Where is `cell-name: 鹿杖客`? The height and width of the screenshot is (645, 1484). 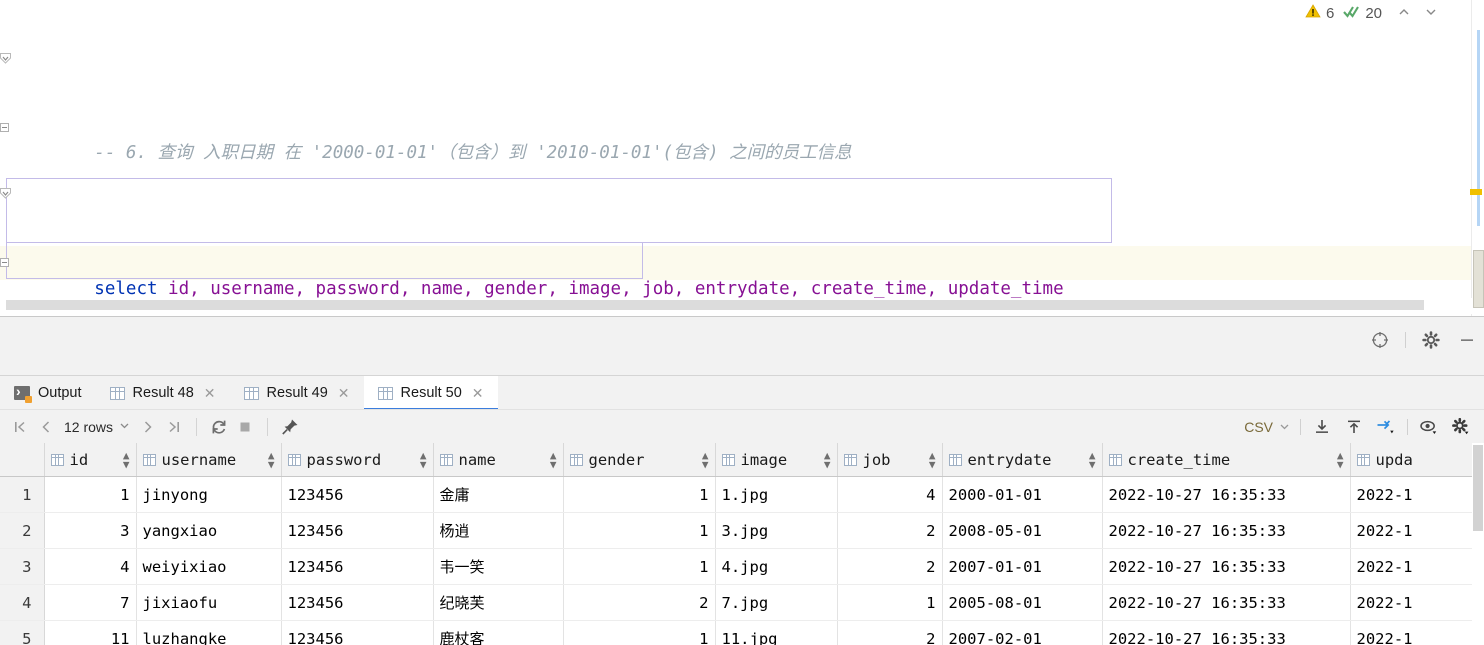
cell-name: 鹿杖客 is located at coordinates (498, 632).